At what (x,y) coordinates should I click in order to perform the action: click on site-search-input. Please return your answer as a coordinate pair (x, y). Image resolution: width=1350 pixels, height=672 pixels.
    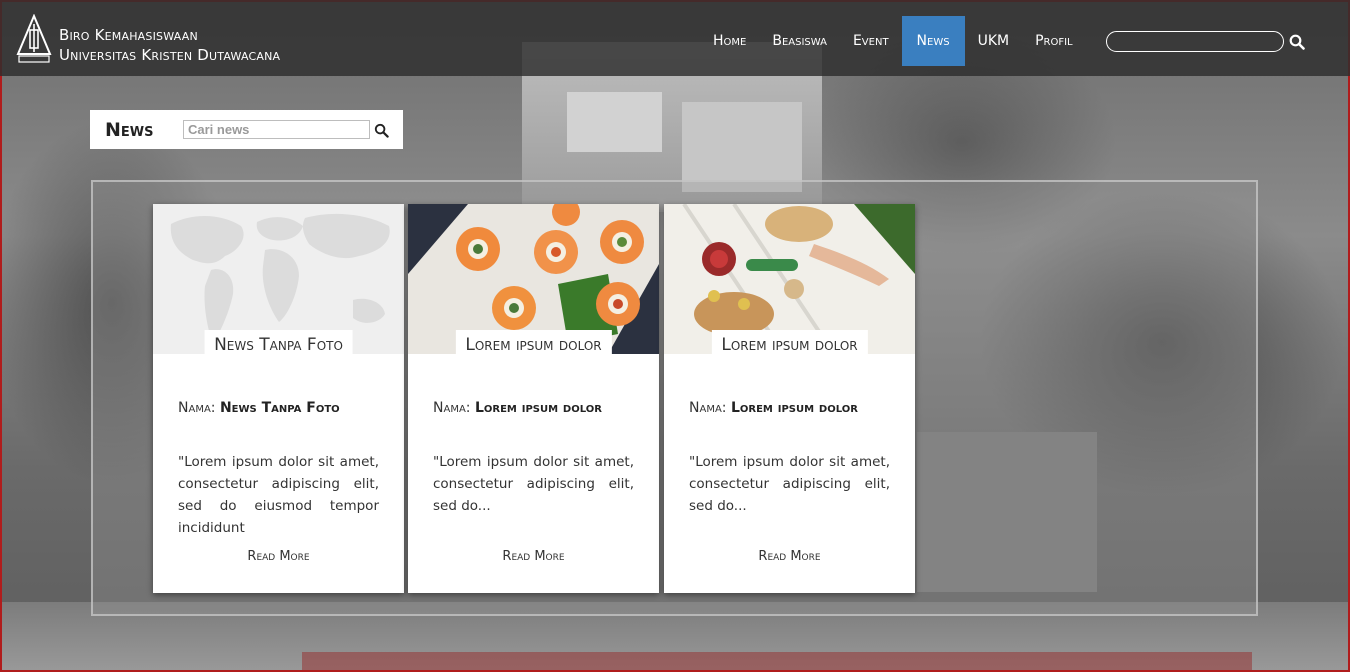
    Looking at the image, I should click on (1195, 41).